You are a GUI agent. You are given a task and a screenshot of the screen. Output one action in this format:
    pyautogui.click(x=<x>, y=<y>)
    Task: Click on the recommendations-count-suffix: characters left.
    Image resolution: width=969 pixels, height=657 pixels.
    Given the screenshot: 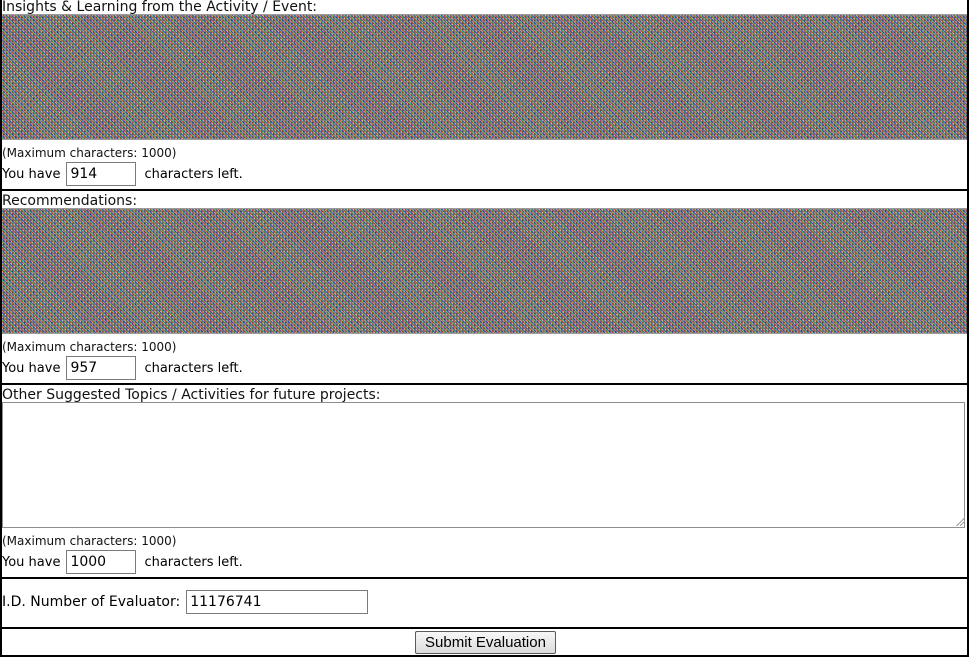 What is the action you would take?
    pyautogui.click(x=193, y=368)
    